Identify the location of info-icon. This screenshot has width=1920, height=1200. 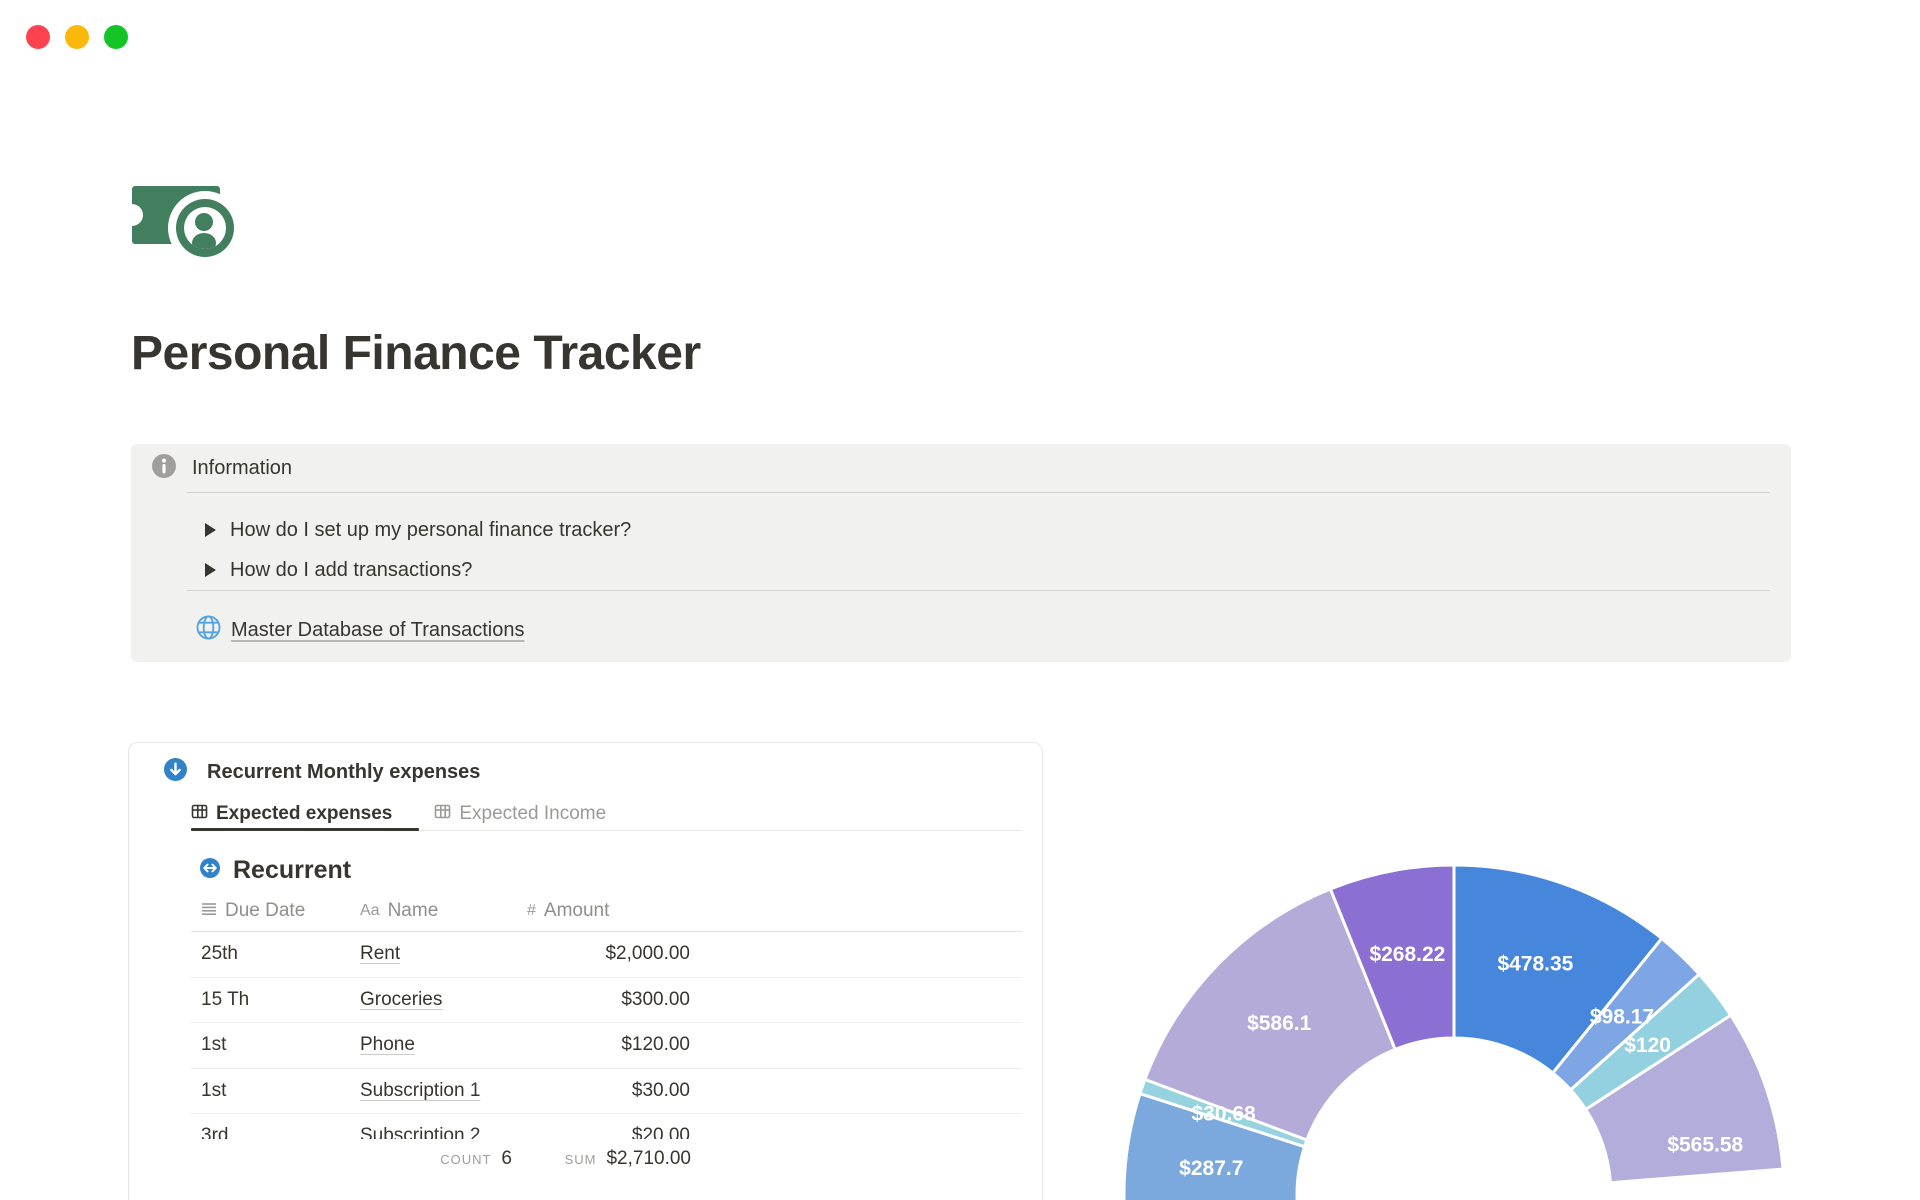
(164, 468).